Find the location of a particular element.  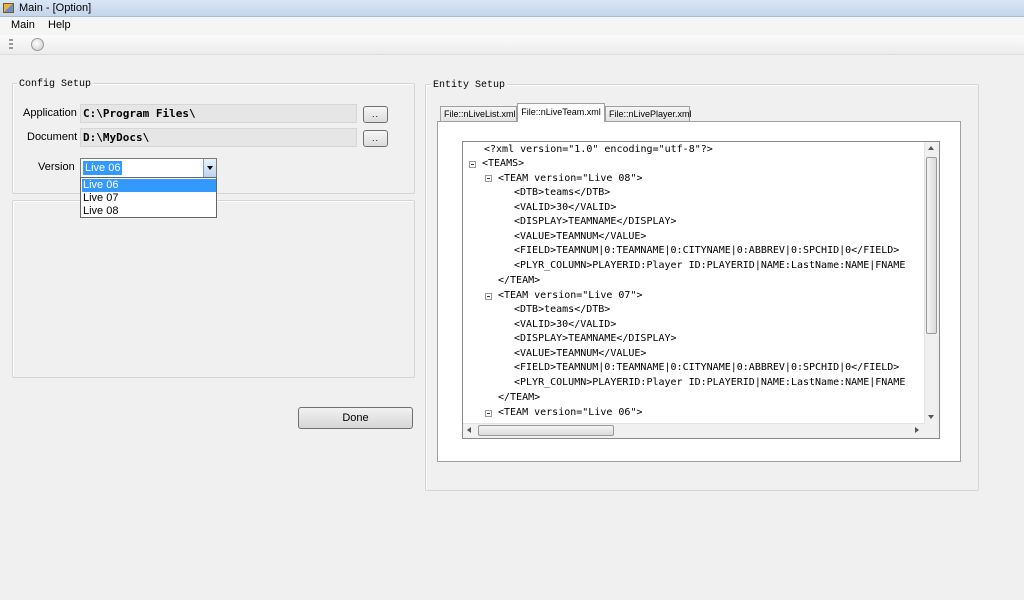

version-option: Live 06 is located at coordinates (149, 185).